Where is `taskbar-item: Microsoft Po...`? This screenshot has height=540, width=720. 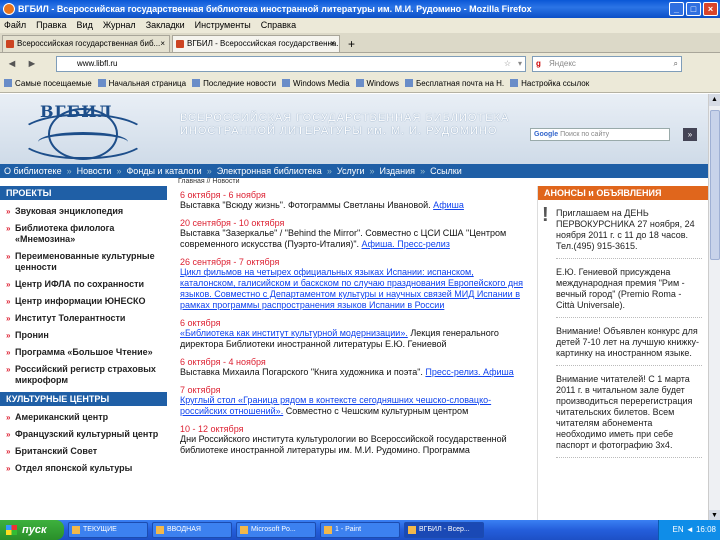
taskbar-item: Microsoft Po... is located at coordinates (276, 530).